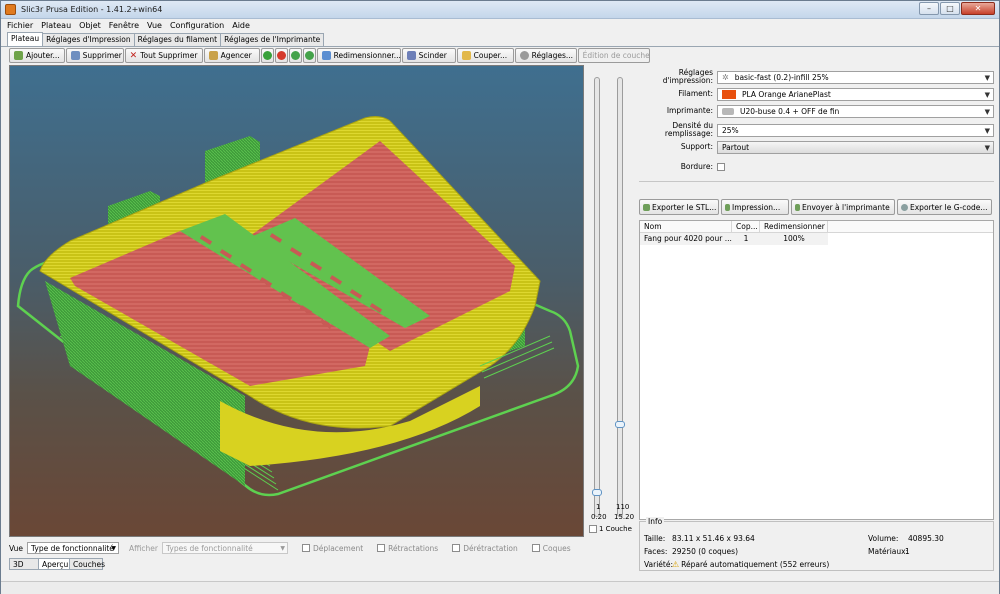  What do you see at coordinates (598, 507) in the screenshot?
I see `bottom-layer-number: 1` at bounding box center [598, 507].